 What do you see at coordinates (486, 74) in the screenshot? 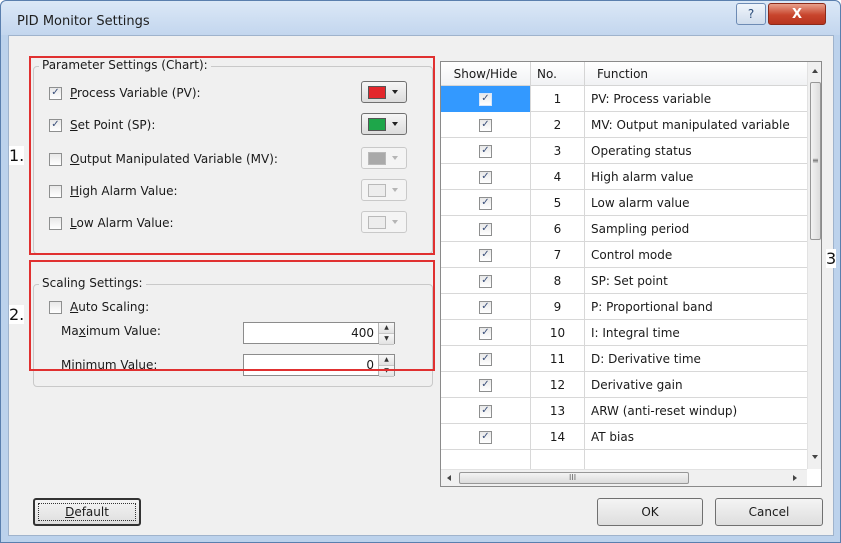
I see `column-header-show-hide: Show/Hide` at bounding box center [486, 74].